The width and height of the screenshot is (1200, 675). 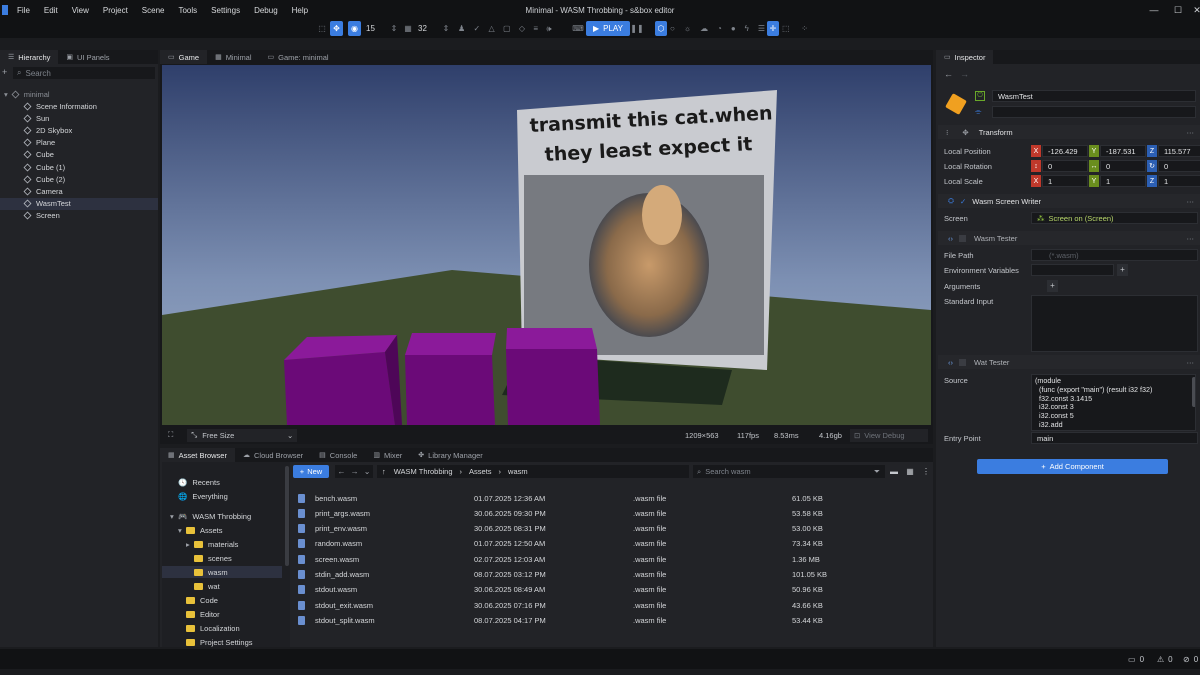 I want to click on hierarchy-item: Scene Information, so click(x=79, y=106).